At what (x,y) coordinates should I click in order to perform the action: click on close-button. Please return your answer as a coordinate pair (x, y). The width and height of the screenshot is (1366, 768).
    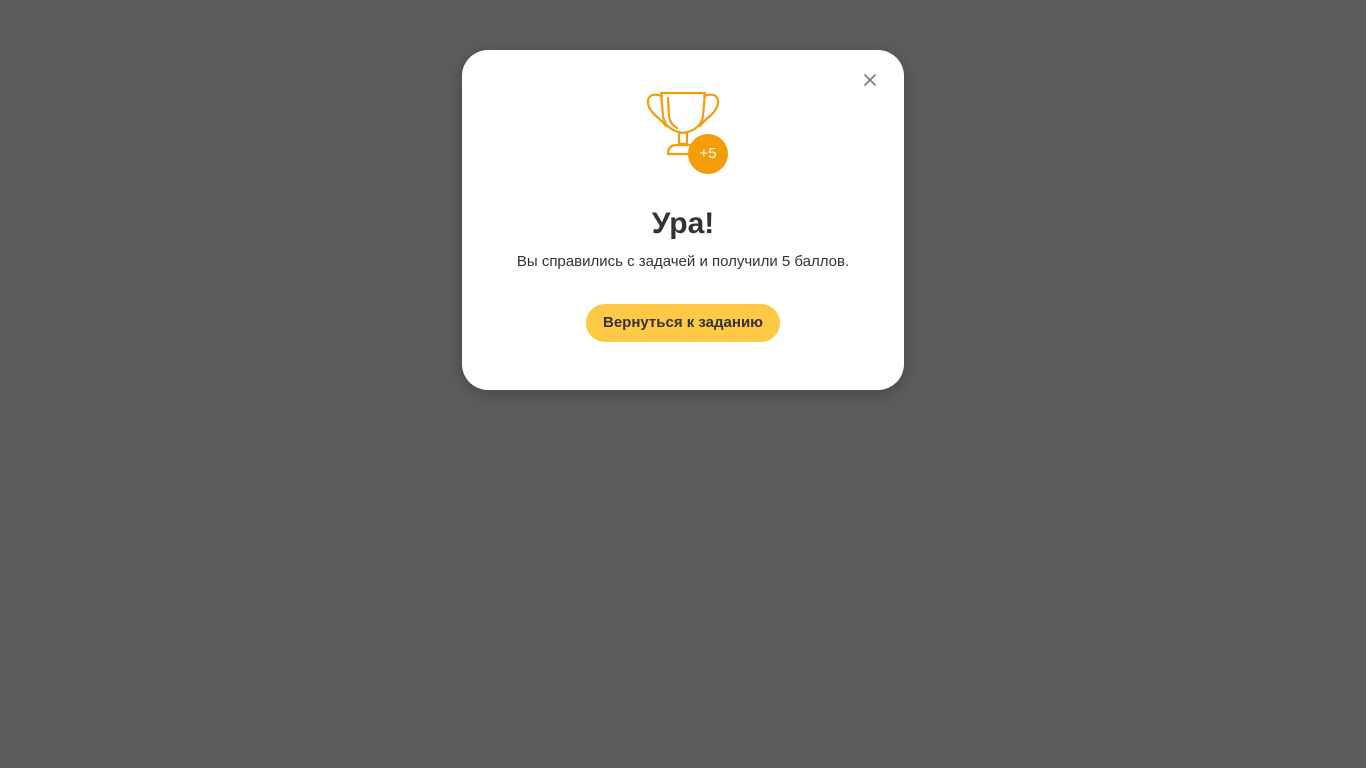
    Looking at the image, I should click on (870, 80).